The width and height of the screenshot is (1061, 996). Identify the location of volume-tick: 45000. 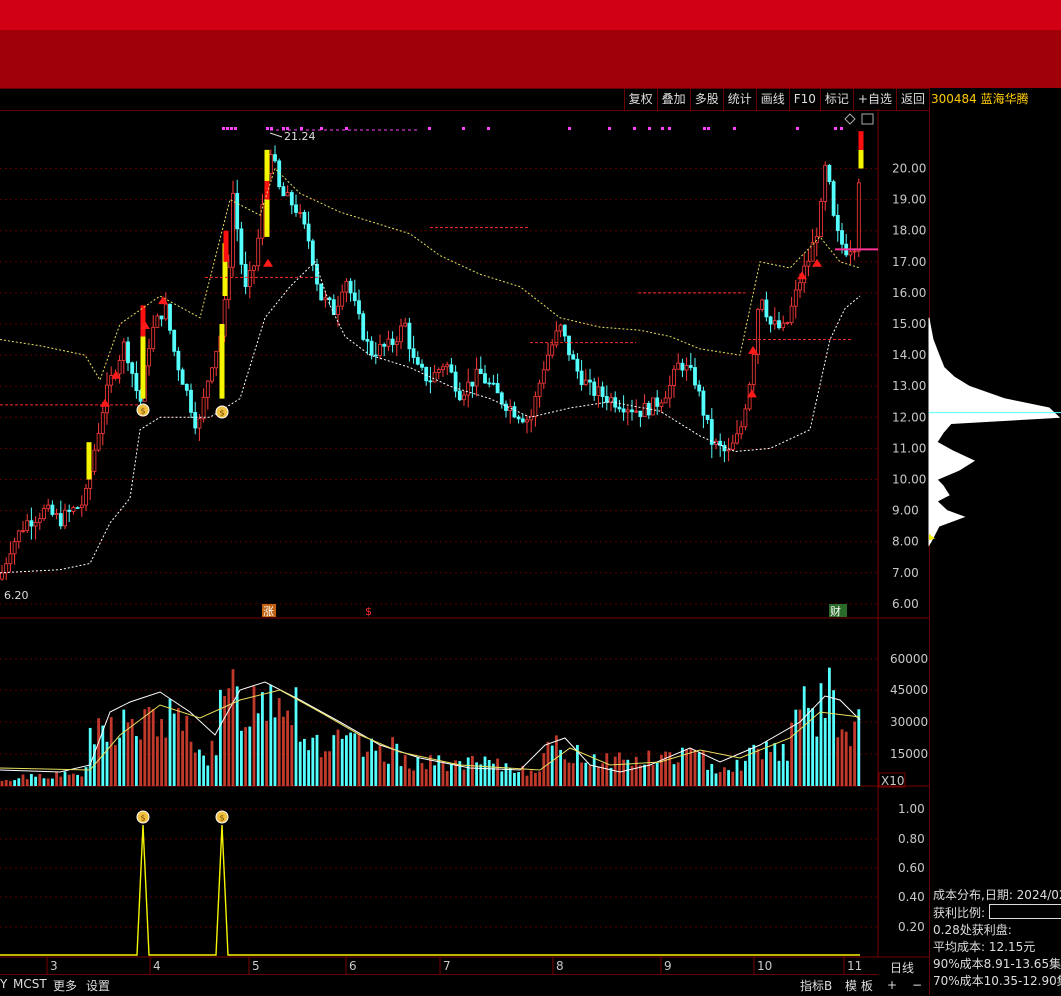
(909, 690).